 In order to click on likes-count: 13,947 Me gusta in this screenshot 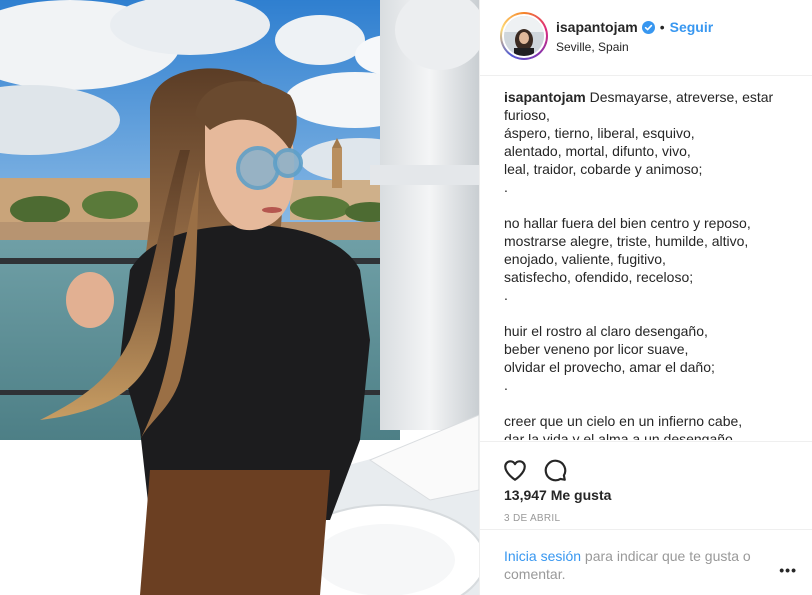, I will do `click(557, 495)`.